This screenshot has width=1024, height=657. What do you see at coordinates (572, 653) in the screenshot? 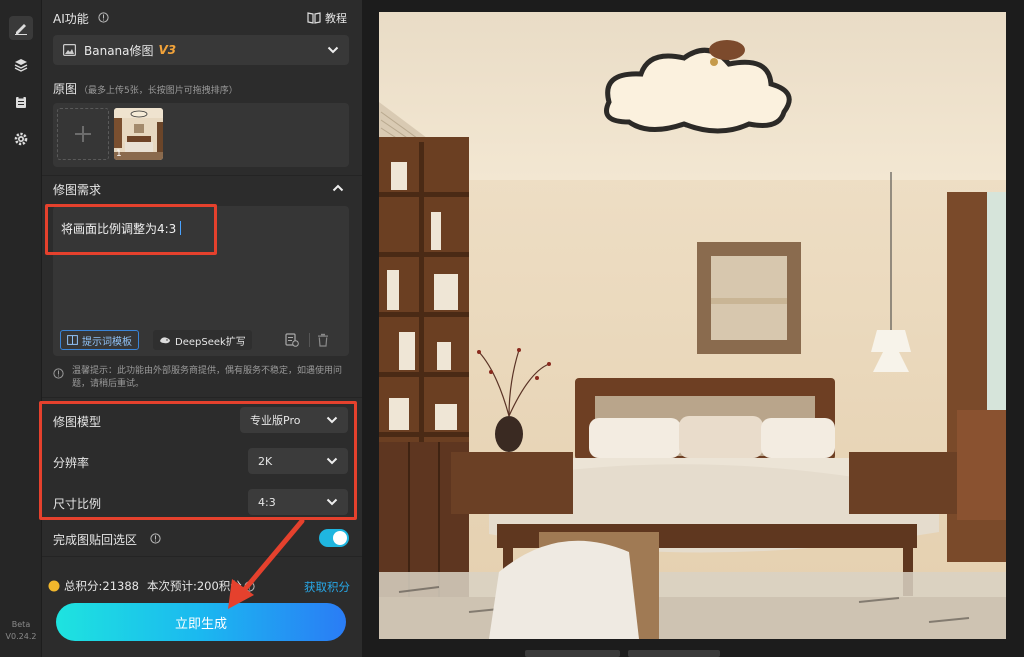
I see `horizontal-scrollbar` at bounding box center [572, 653].